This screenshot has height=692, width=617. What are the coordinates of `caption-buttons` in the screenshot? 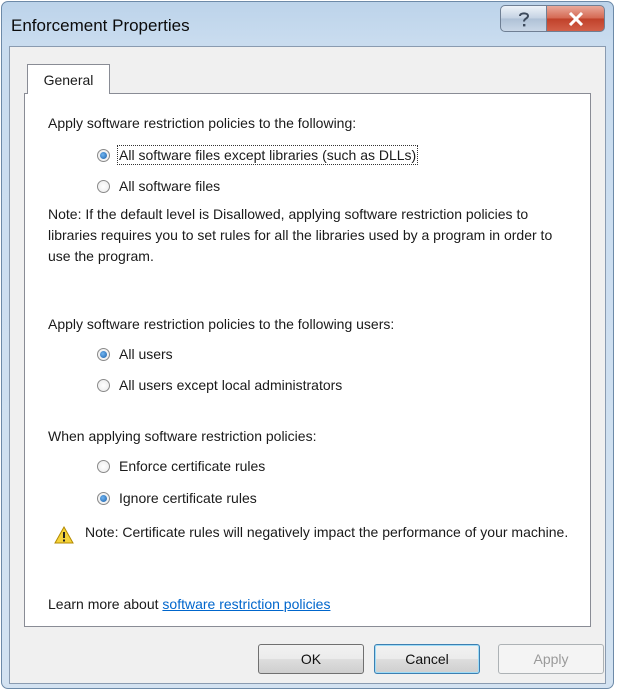 It's located at (552, 18).